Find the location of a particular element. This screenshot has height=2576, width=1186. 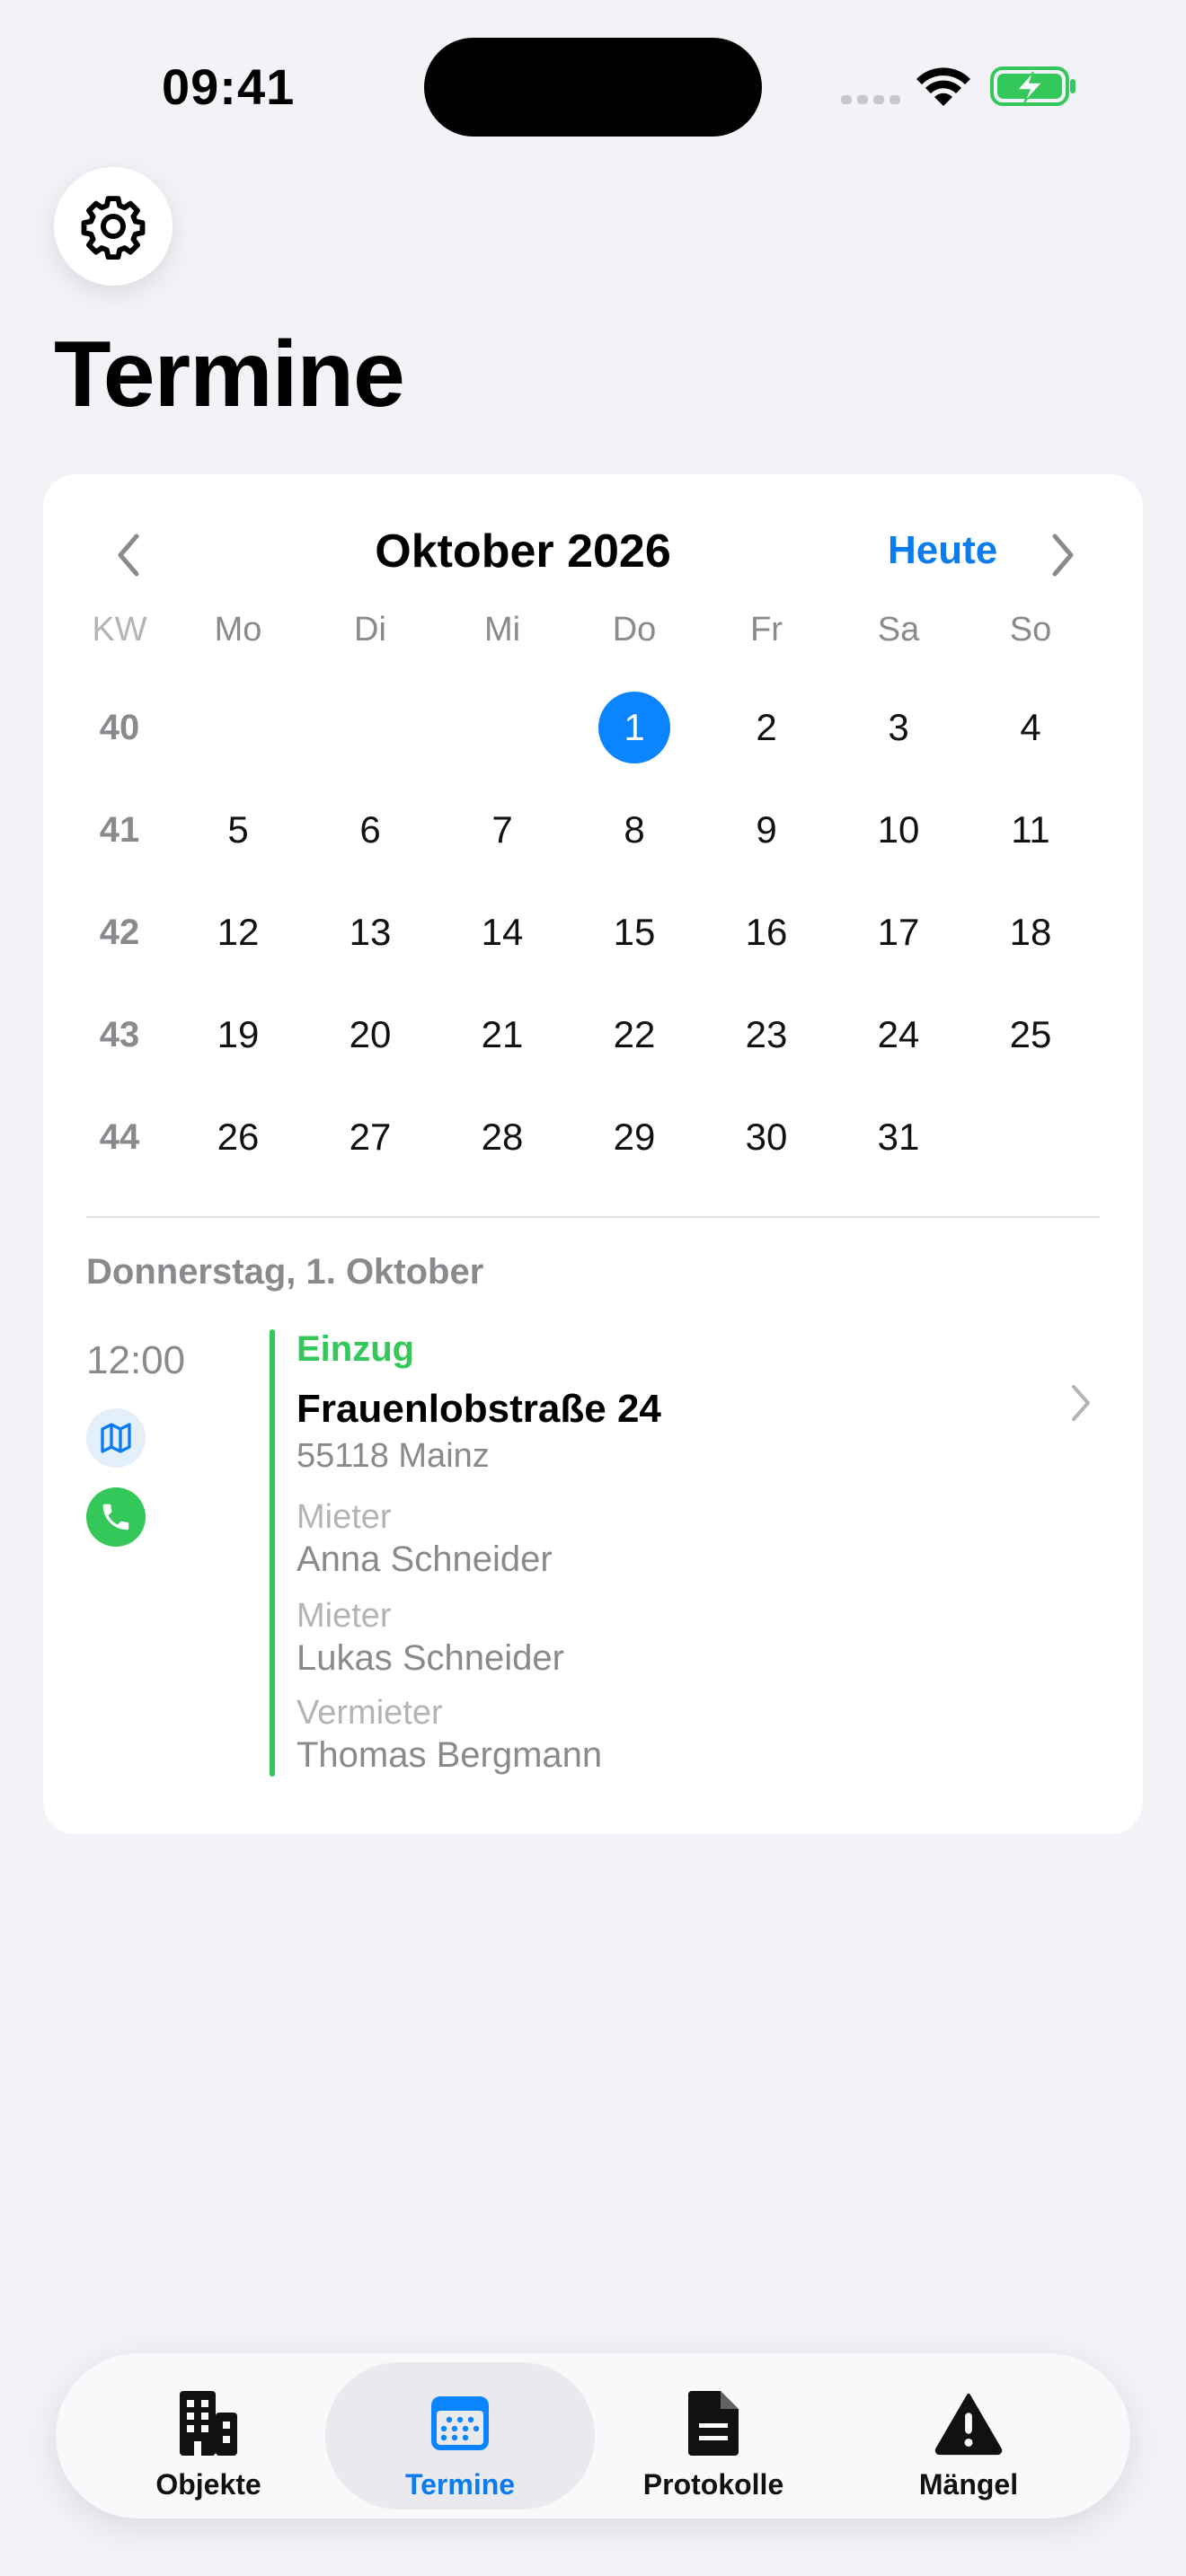

weekday-header-row: KW Mo Di Mi Do Fr Sa So is located at coordinates (593, 638).